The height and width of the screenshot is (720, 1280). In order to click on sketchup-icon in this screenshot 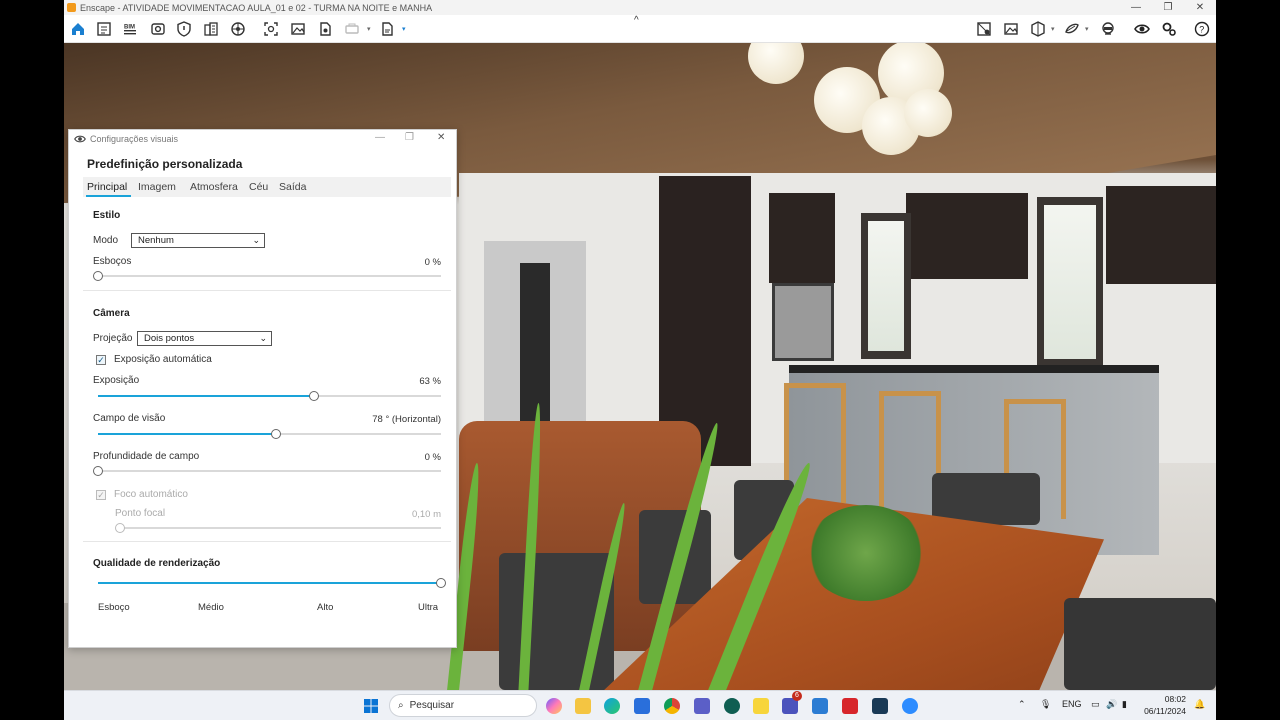, I will do `click(880, 706)`.